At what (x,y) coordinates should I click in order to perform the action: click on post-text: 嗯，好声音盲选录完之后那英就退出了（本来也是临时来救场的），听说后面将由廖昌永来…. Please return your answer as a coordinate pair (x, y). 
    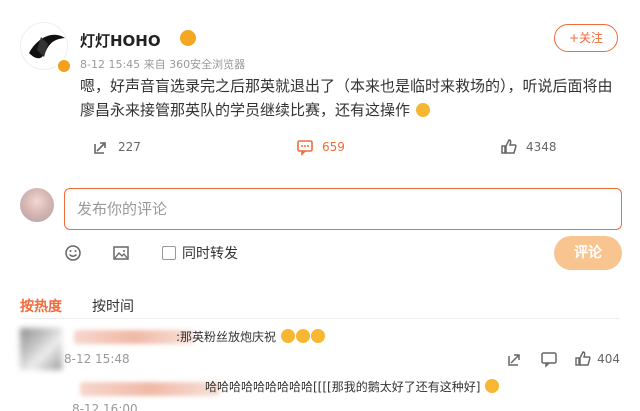
    Looking at the image, I should click on (352, 98).